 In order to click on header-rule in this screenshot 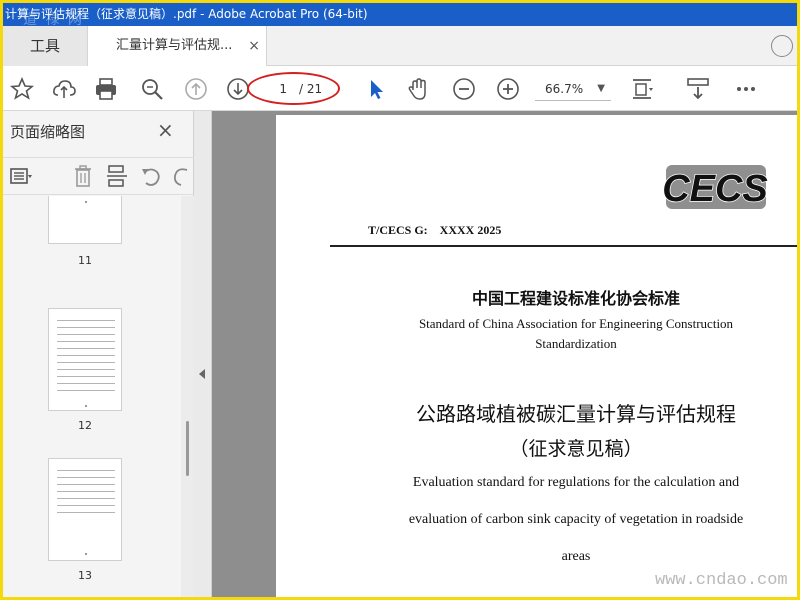, I will do `click(563, 246)`.